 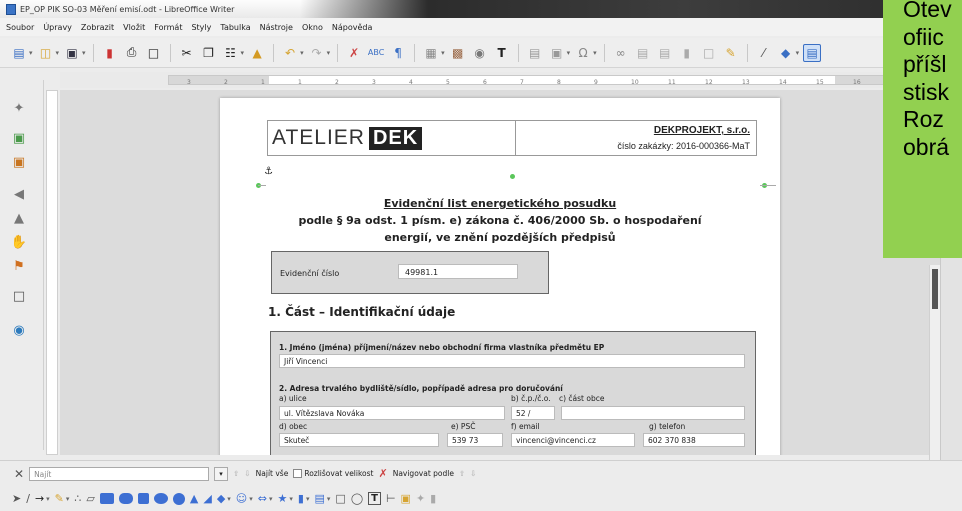 What do you see at coordinates (312, 27) in the screenshot?
I see `menu-okno: Okno` at bounding box center [312, 27].